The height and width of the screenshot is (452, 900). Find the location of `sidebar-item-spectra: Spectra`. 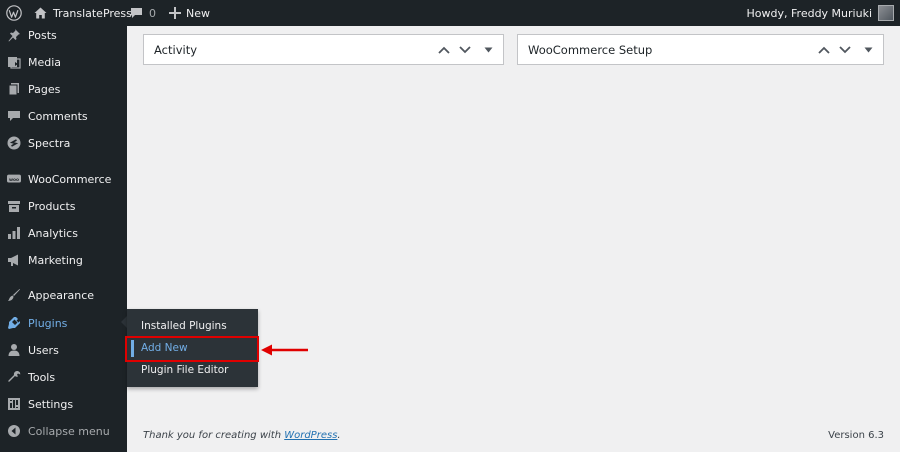

sidebar-item-spectra: Spectra is located at coordinates (63, 143).